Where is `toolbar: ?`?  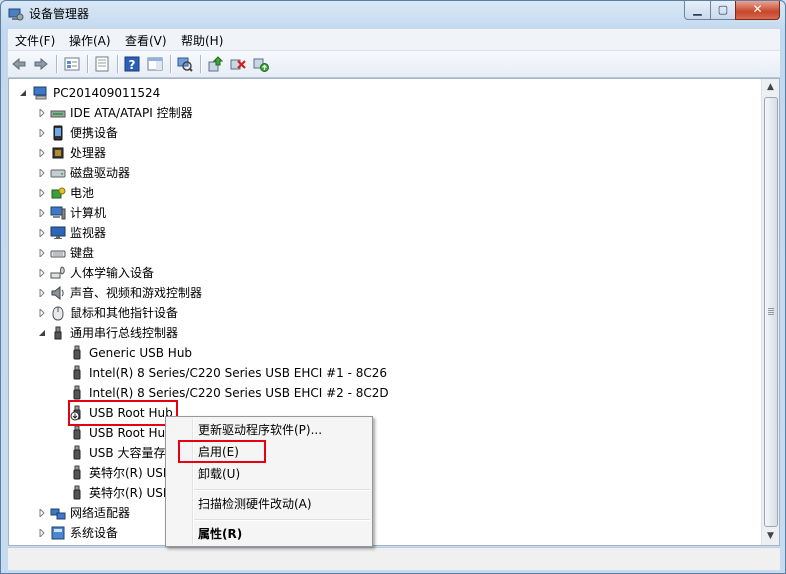 toolbar: ? is located at coordinates (394, 64).